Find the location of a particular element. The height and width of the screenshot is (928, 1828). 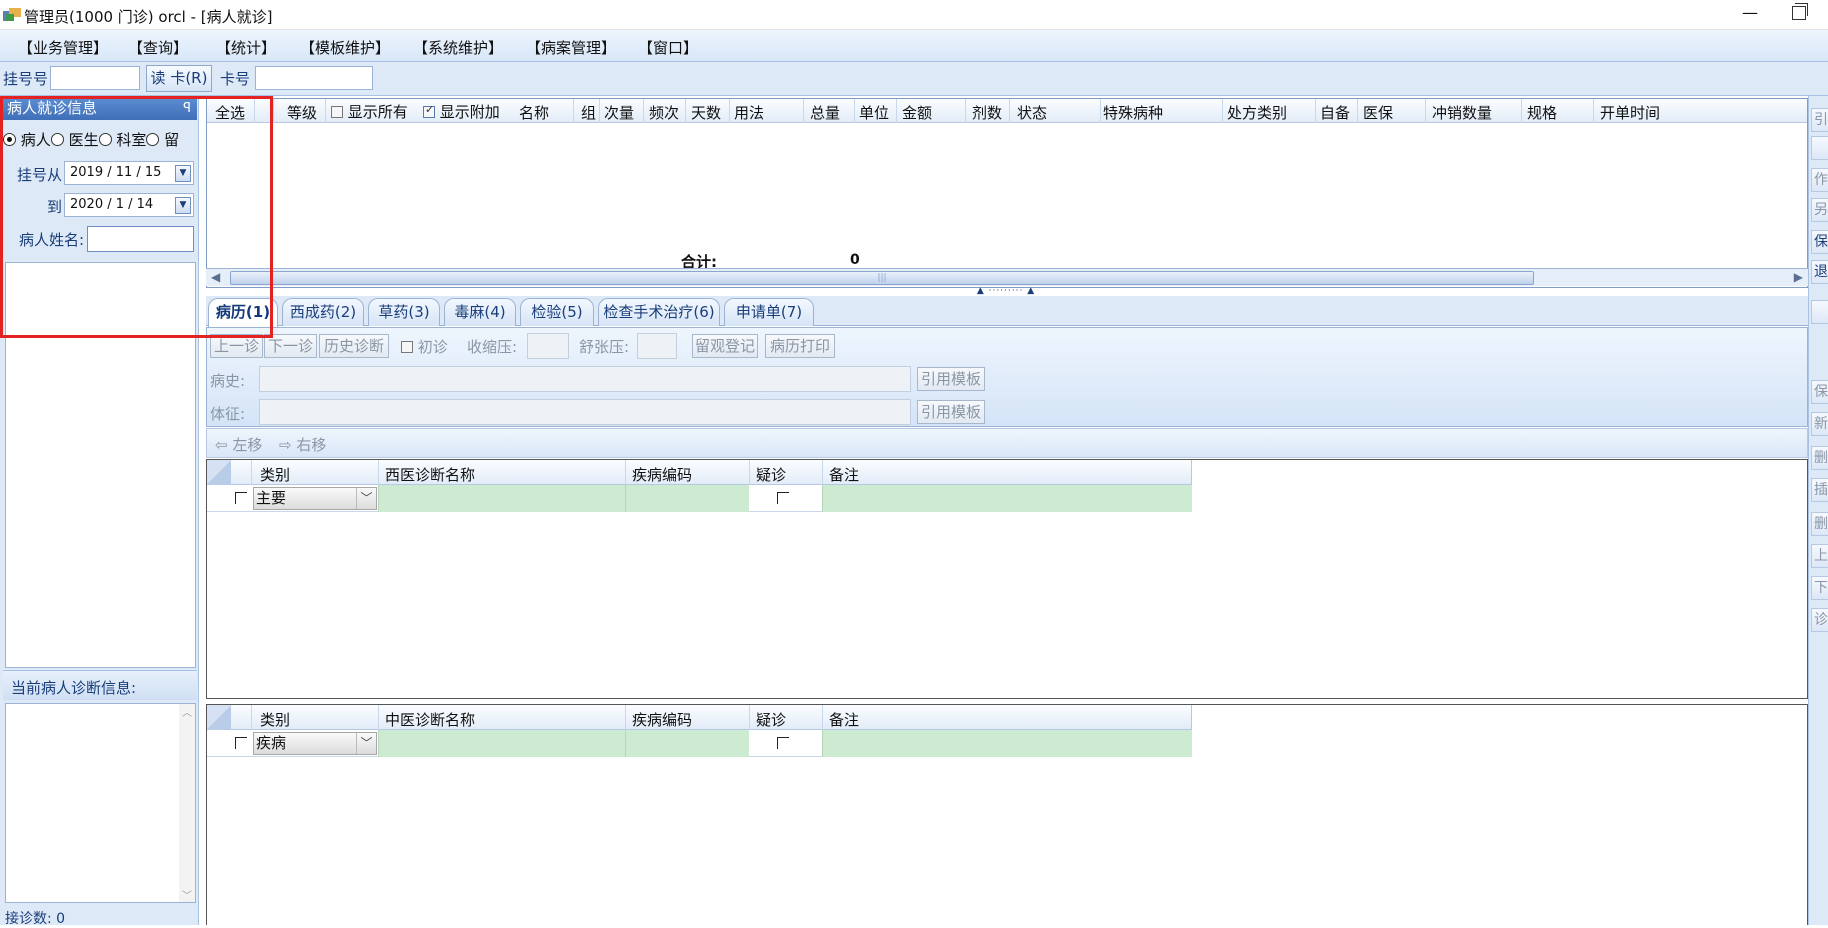

category-select: 主要 ﹀ is located at coordinates (315, 498).